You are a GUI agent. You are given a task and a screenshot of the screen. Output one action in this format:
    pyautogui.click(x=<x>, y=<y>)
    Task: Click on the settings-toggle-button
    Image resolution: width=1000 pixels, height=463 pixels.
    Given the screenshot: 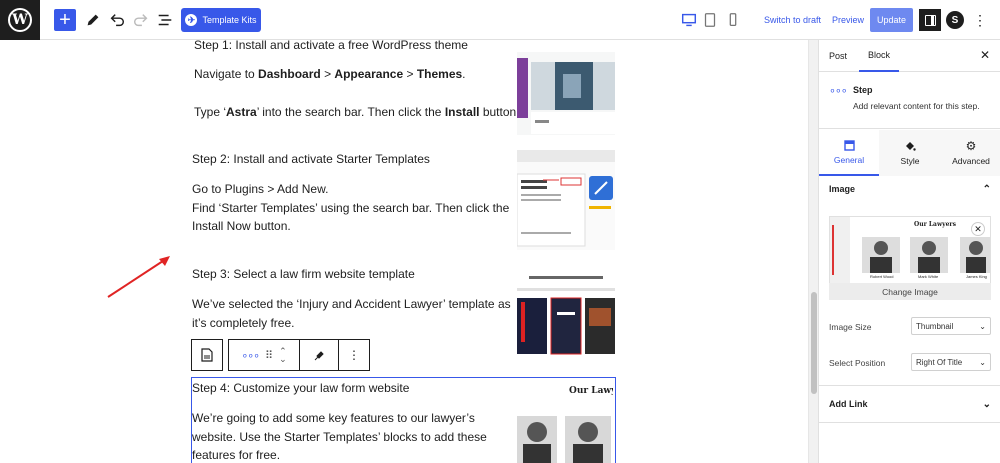 What is the action you would take?
    pyautogui.click(x=930, y=20)
    